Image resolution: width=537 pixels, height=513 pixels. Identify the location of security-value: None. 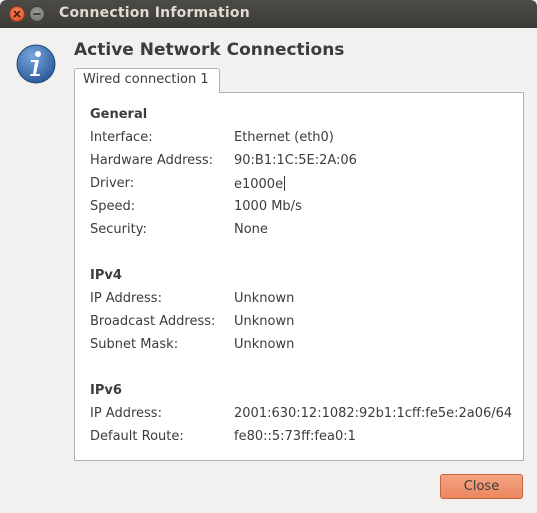
(251, 229).